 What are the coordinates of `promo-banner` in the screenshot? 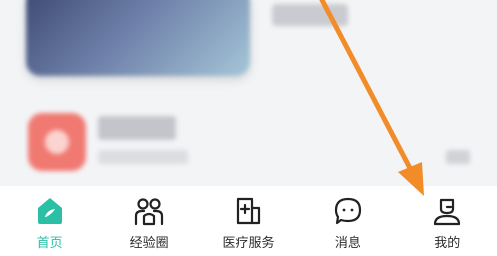 It's located at (138, 38).